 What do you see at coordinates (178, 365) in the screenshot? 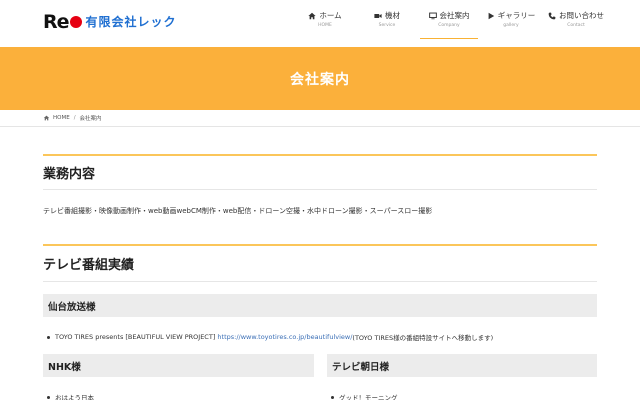
I see `nhk-heading-box: NHK様` at bounding box center [178, 365].